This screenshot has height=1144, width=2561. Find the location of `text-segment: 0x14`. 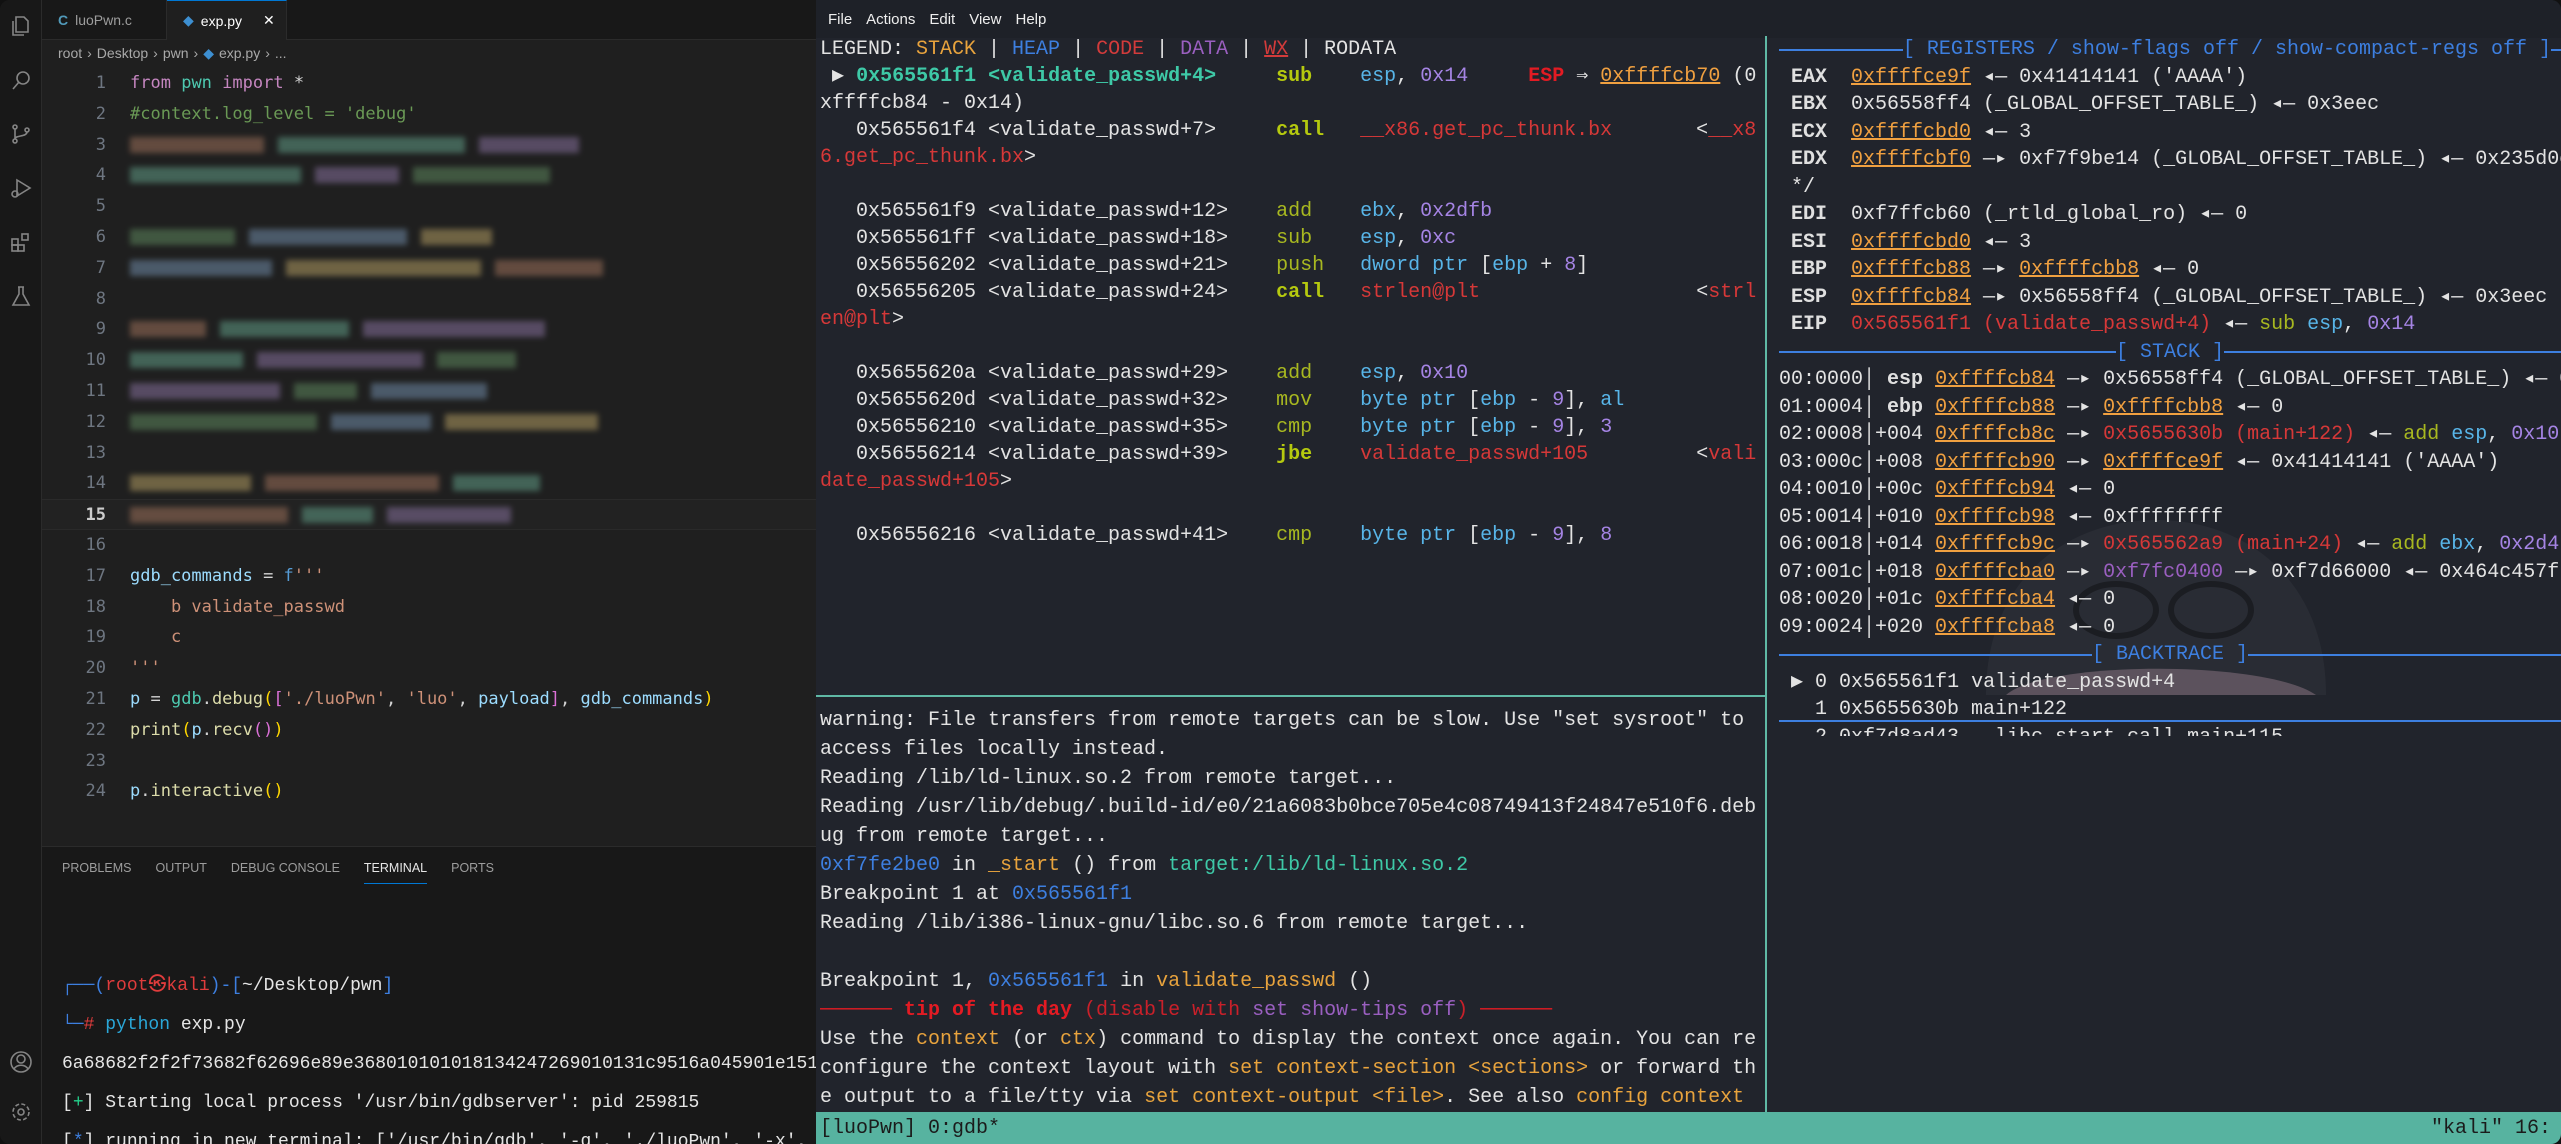

text-segment: 0x14 is located at coordinates (1444, 76).